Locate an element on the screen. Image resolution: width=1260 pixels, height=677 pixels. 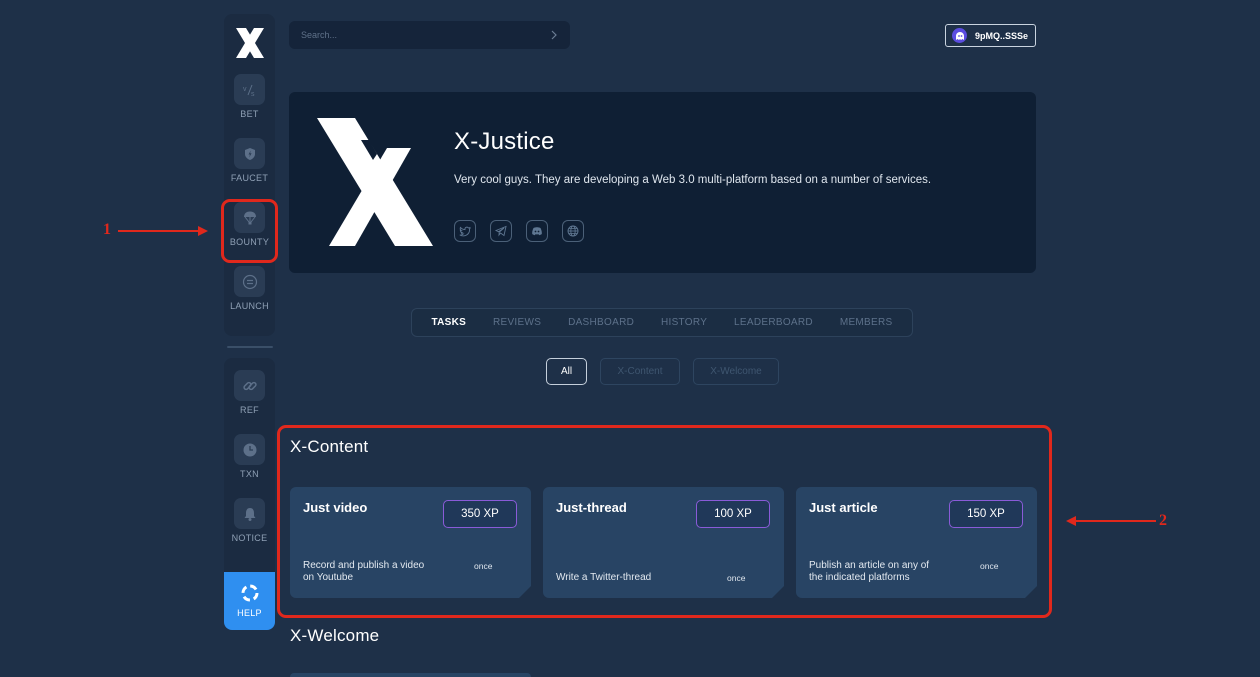
task-filters: All X-Content X-Welcome is located at coordinates (662, 371).